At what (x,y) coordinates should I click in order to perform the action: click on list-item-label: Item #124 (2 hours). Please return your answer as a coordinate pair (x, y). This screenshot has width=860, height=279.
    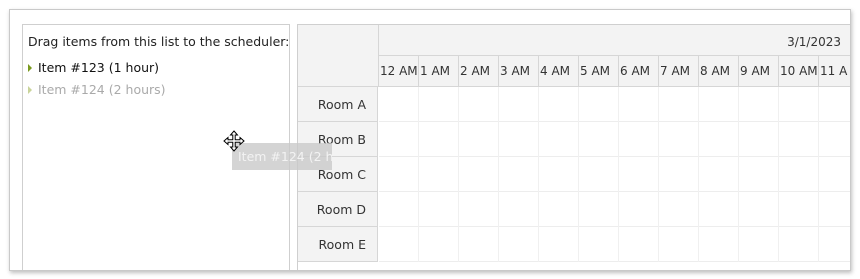
    Looking at the image, I should click on (102, 89).